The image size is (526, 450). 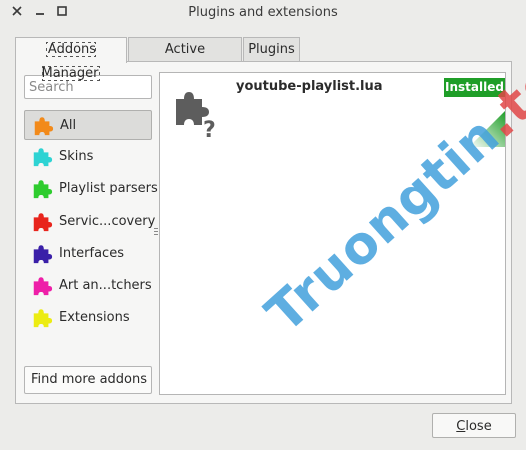 I want to click on addon-corner-gradient, so click(x=487, y=129).